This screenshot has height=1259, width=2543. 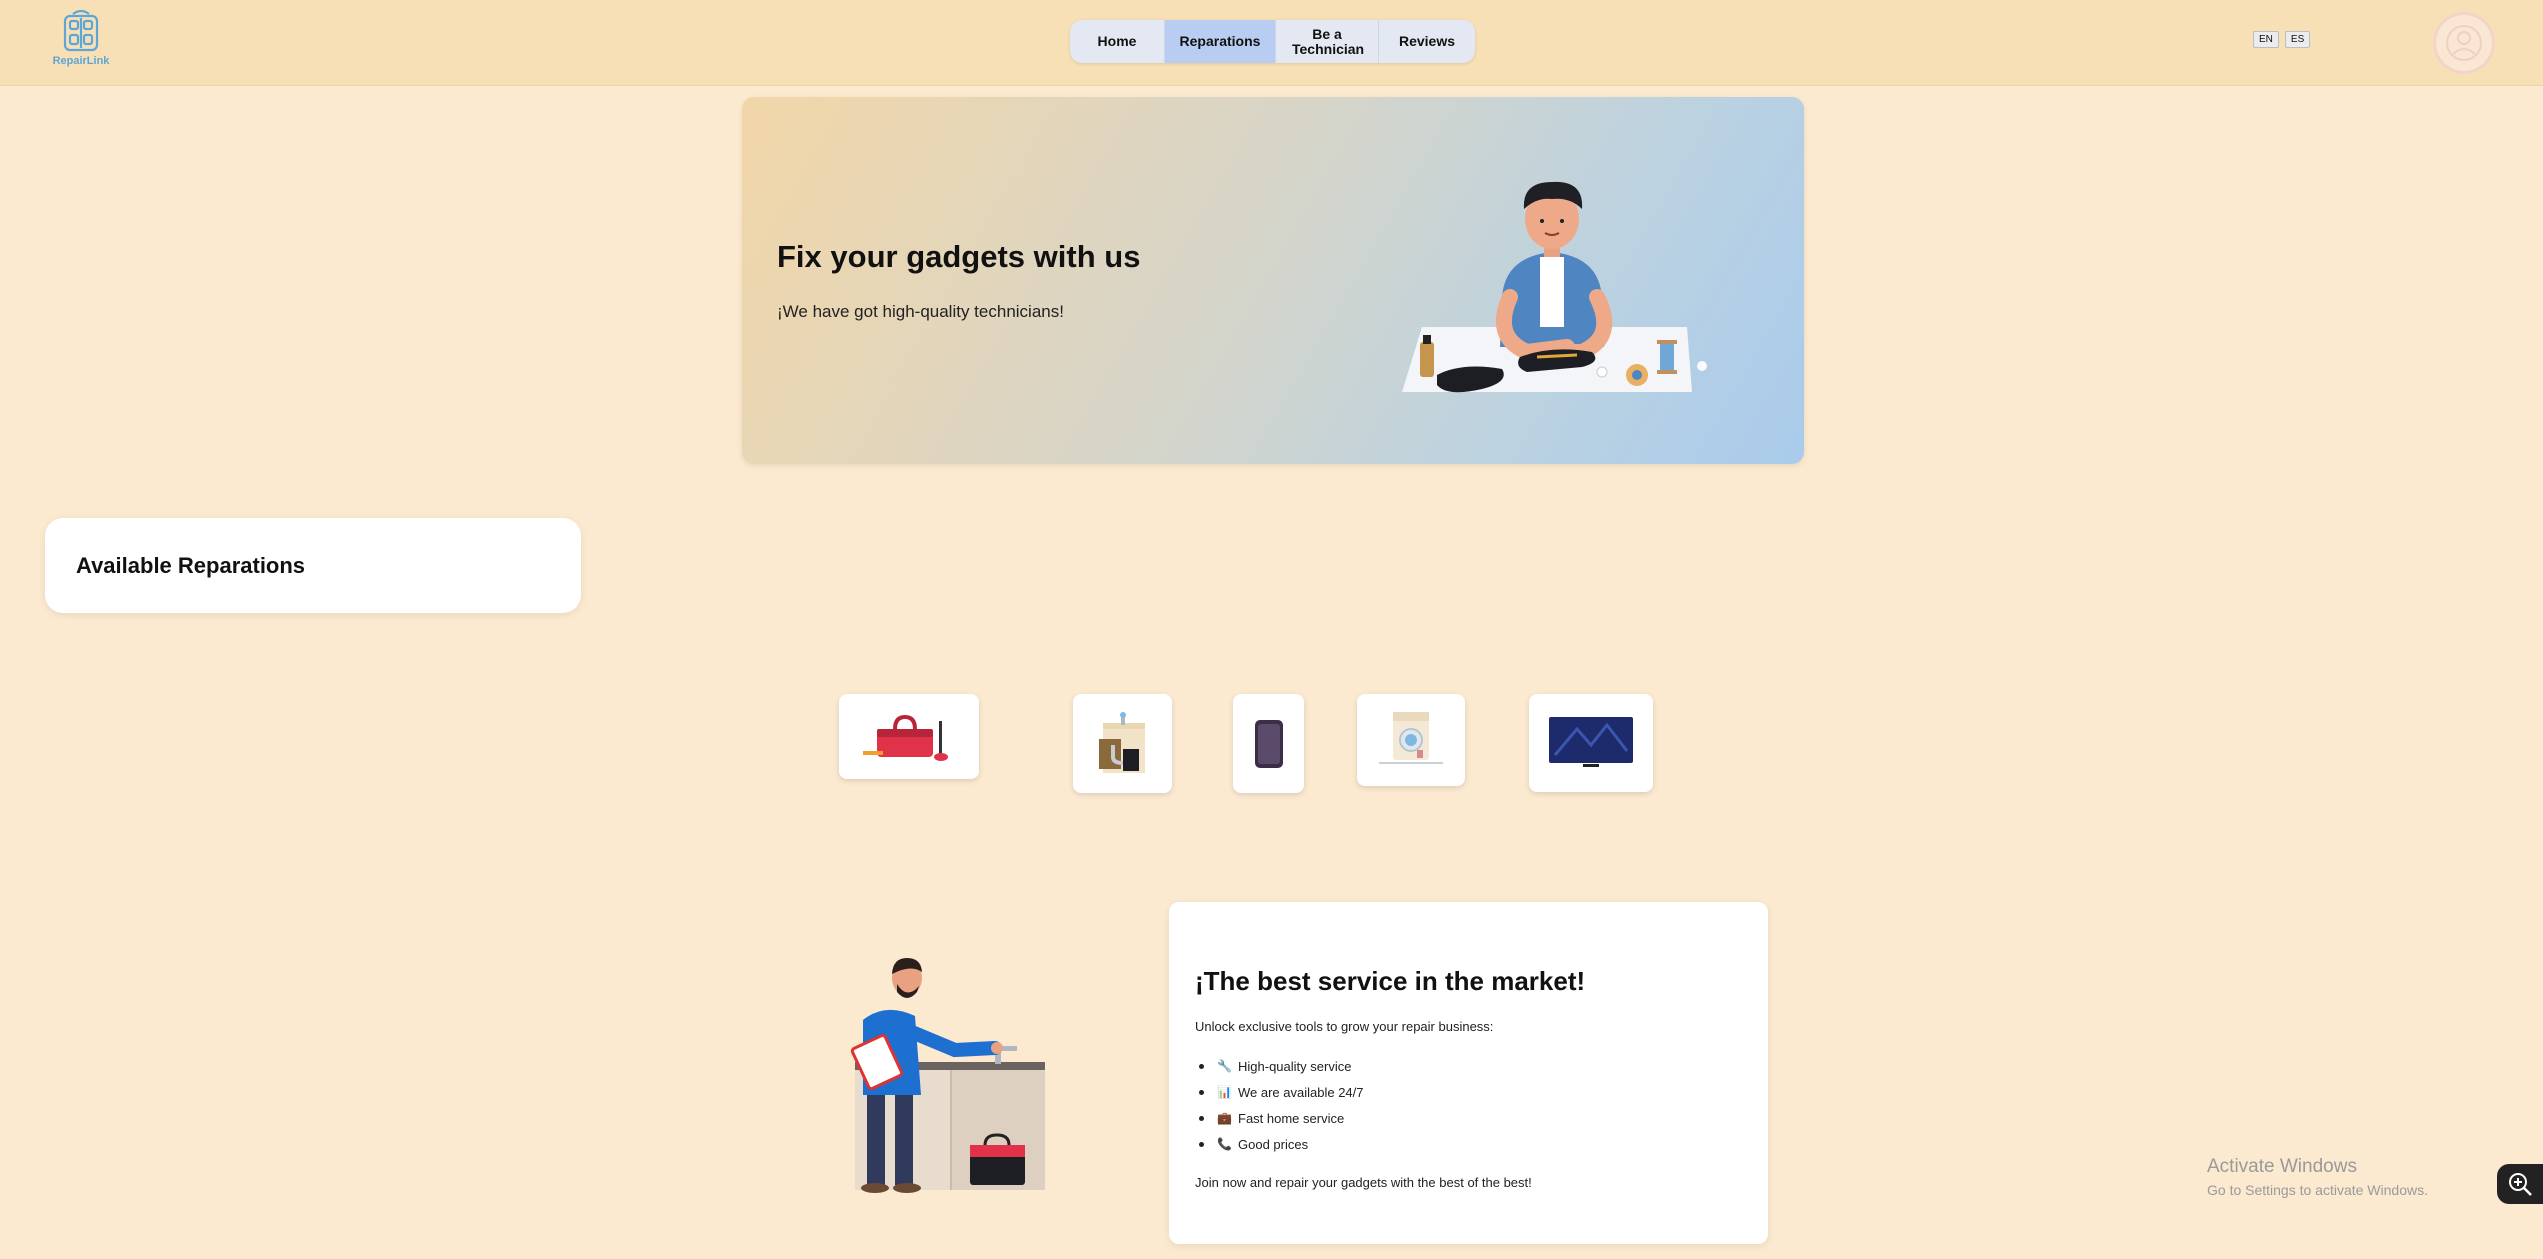 I want to click on feature-label: High-quality service, so click(x=1295, y=1066).